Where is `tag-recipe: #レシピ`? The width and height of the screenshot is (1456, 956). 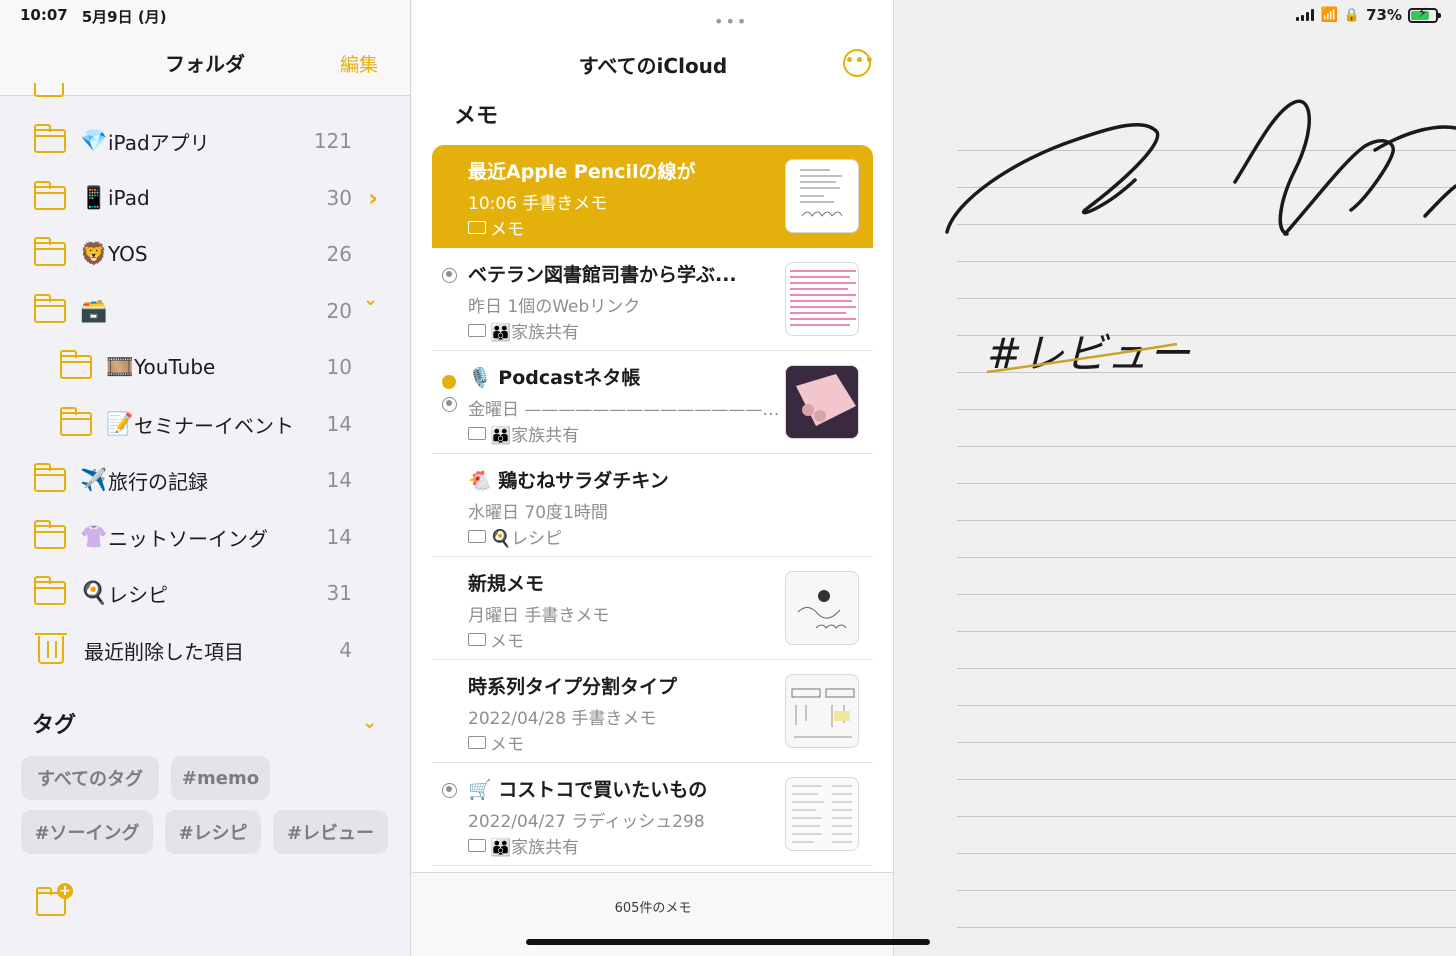 tag-recipe: #レシピ is located at coordinates (213, 832).